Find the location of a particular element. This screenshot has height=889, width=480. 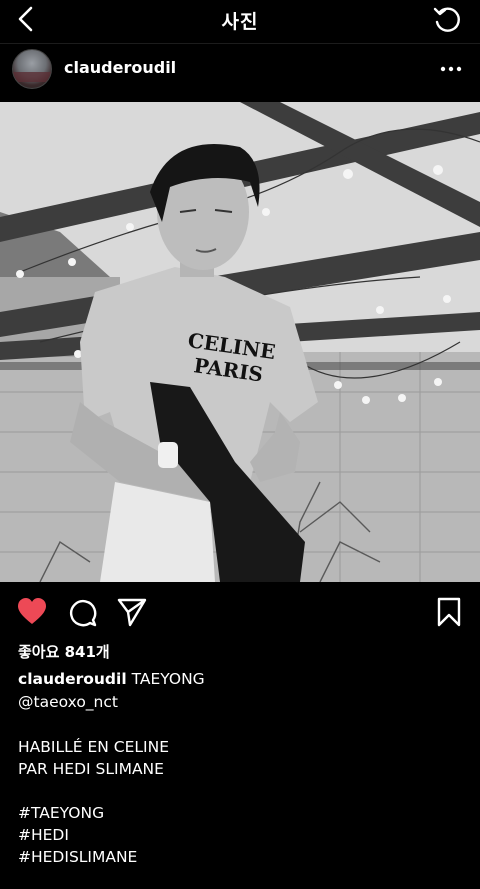

hashtag-hedislimane: #HEDISLIMANE is located at coordinates (77, 857).